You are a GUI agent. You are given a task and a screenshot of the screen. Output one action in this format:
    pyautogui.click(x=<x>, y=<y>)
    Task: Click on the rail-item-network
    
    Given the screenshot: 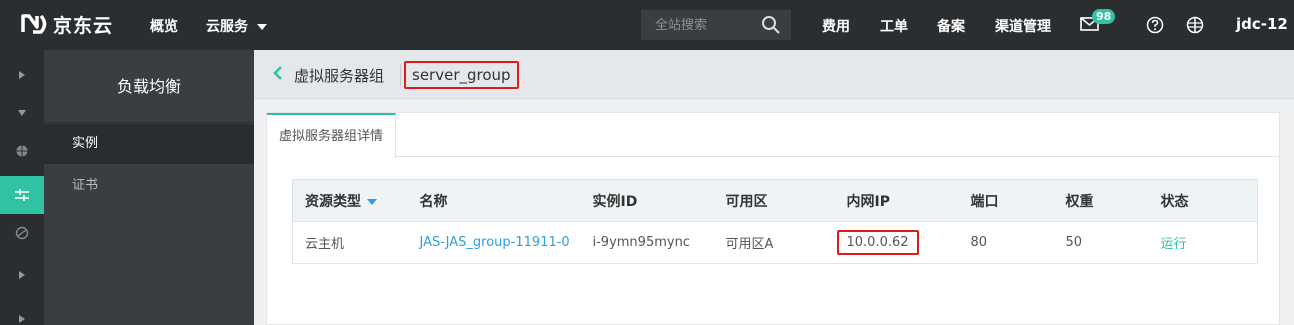 What is the action you would take?
    pyautogui.click(x=22, y=151)
    